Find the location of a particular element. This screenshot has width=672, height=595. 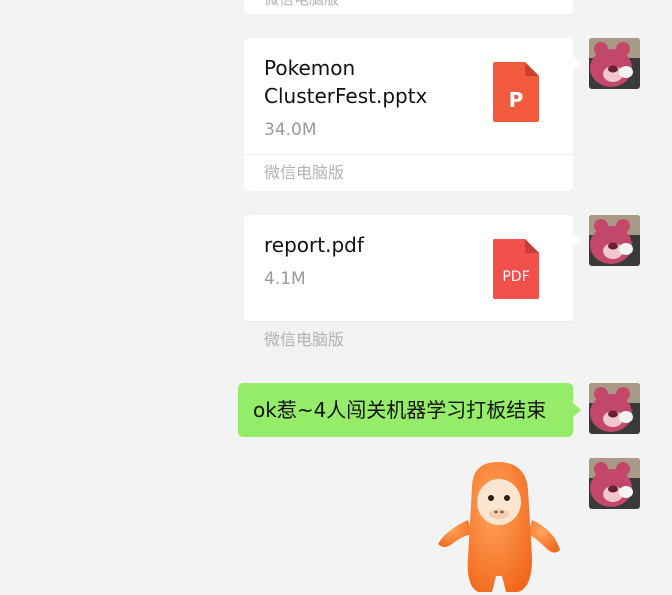

pptx-icon-letter: P is located at coordinates (516, 100).